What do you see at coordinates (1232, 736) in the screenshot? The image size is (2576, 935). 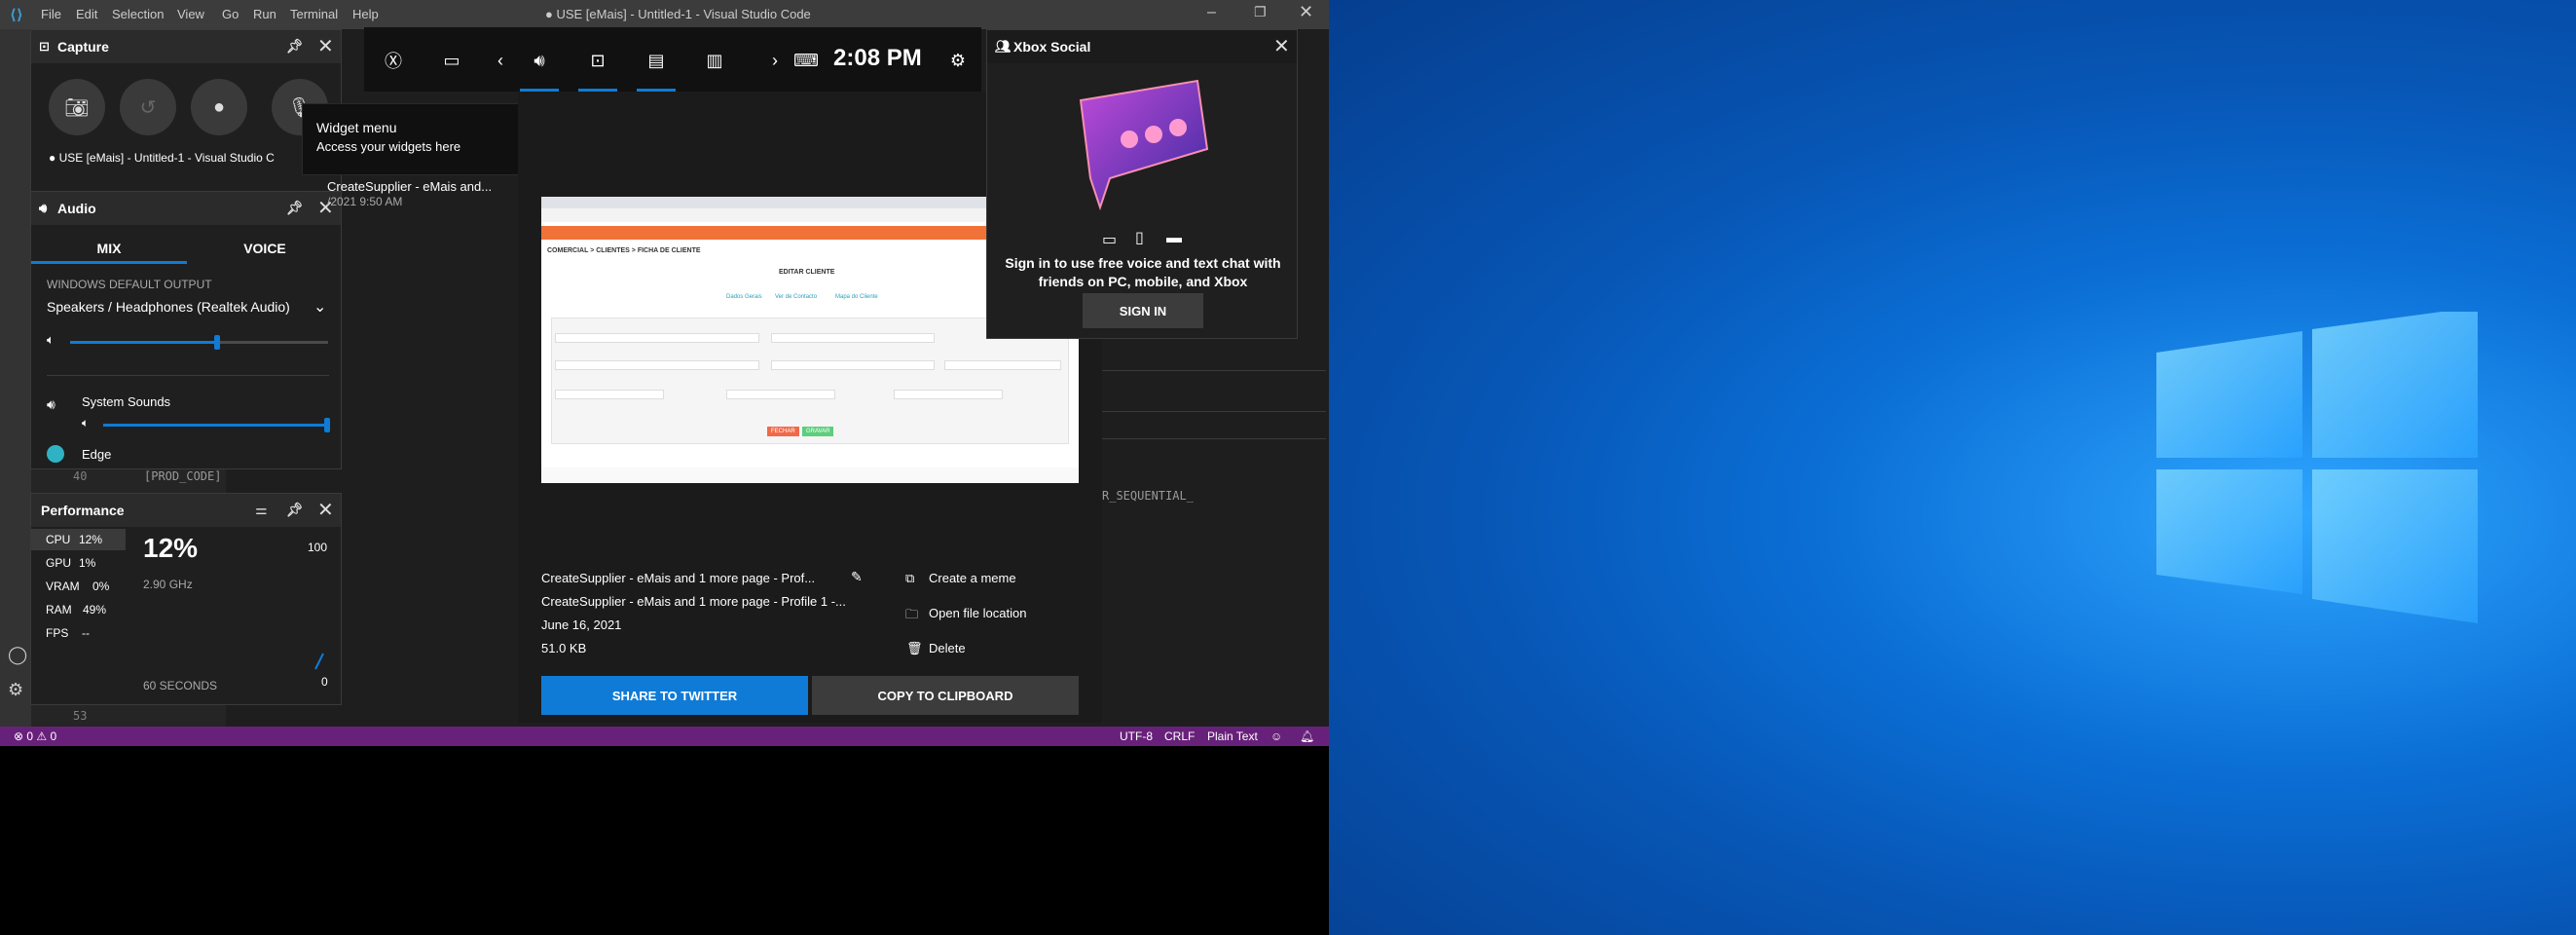 I see `language-indicator: Plain Text` at bounding box center [1232, 736].